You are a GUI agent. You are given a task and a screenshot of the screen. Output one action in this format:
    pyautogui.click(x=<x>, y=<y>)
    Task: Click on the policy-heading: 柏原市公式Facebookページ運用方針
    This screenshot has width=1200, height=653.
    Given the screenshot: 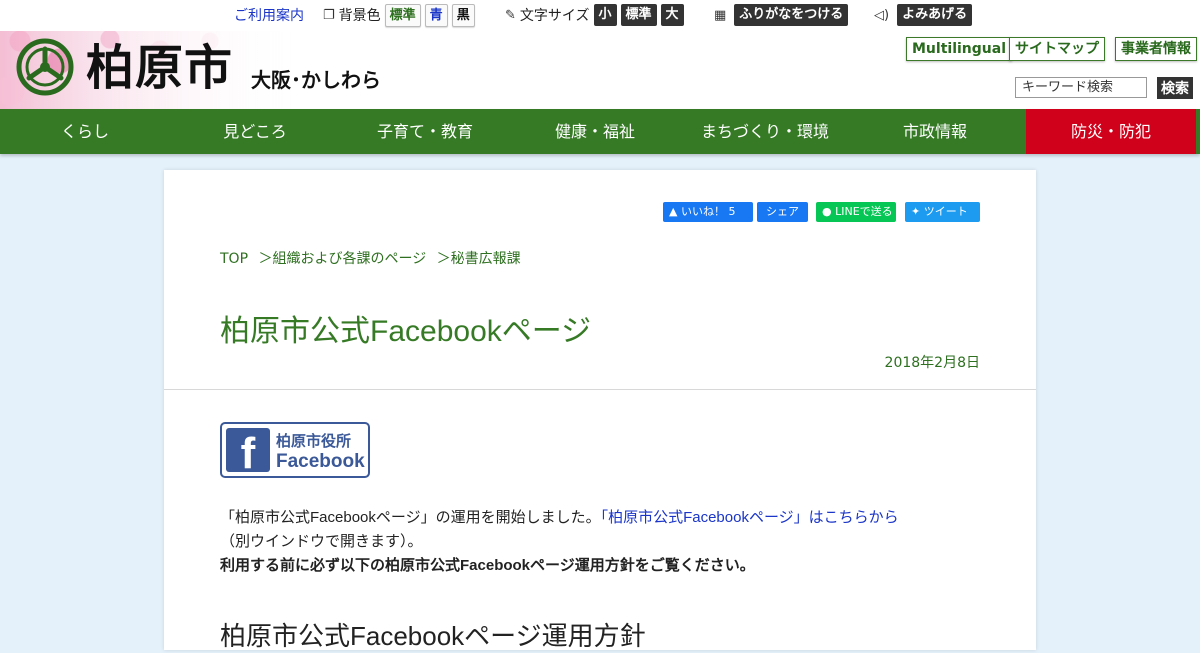 What is the action you would take?
    pyautogui.click(x=433, y=636)
    